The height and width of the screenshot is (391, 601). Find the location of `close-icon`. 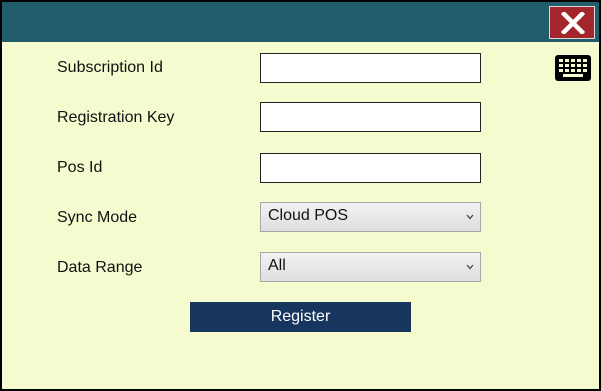

close-icon is located at coordinates (573, 23).